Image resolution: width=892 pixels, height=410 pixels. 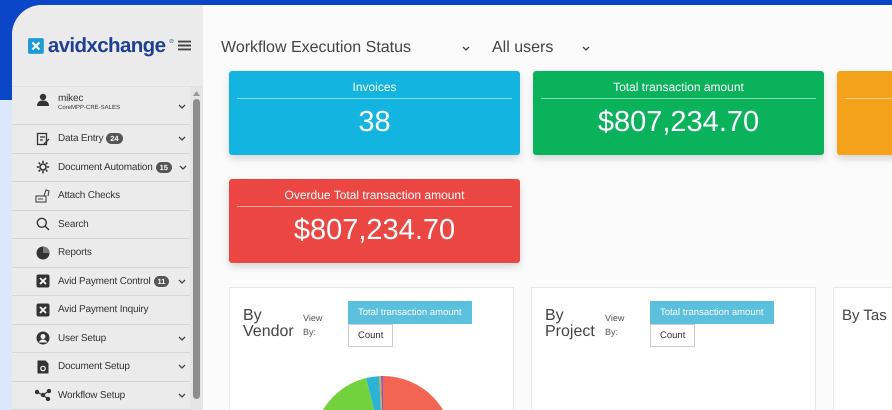 What do you see at coordinates (92, 395) in the screenshot?
I see `sidebar-label: Workflow Setup` at bounding box center [92, 395].